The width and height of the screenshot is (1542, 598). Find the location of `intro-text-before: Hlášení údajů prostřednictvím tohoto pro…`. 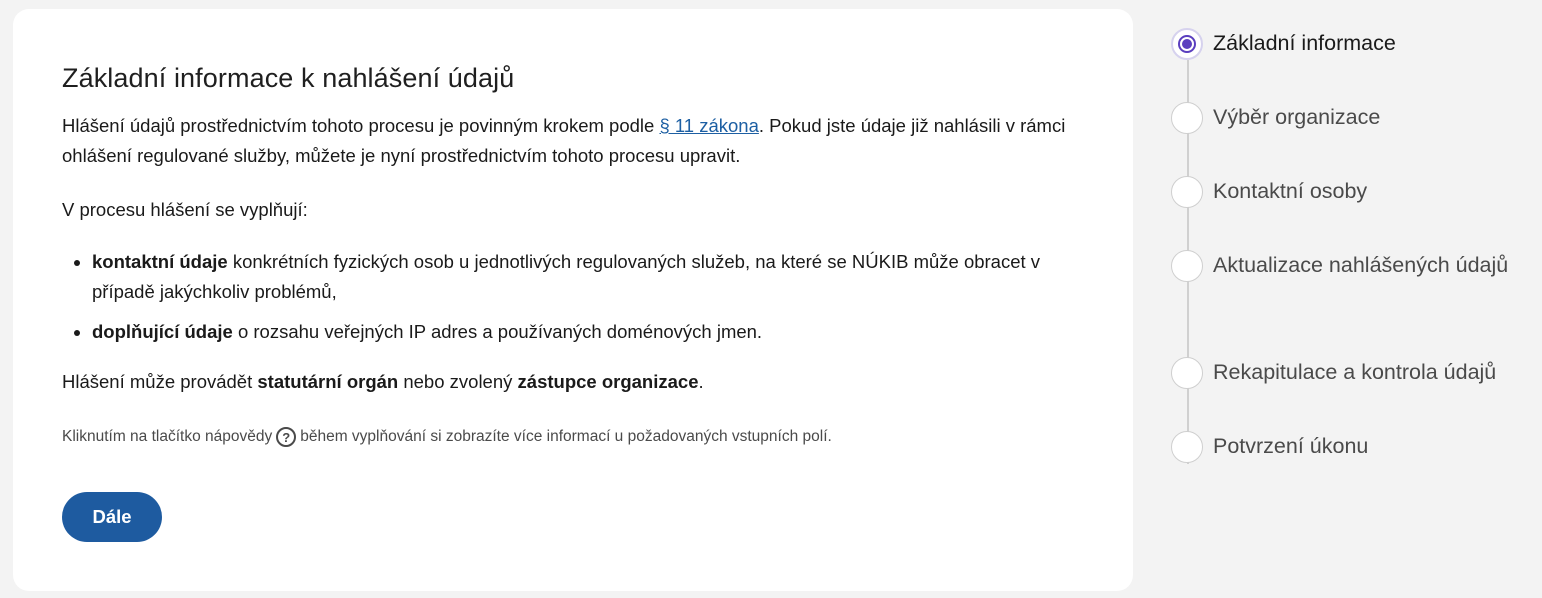

intro-text-before: Hlášení údajů prostřednictvím tohoto pro… is located at coordinates (361, 125).